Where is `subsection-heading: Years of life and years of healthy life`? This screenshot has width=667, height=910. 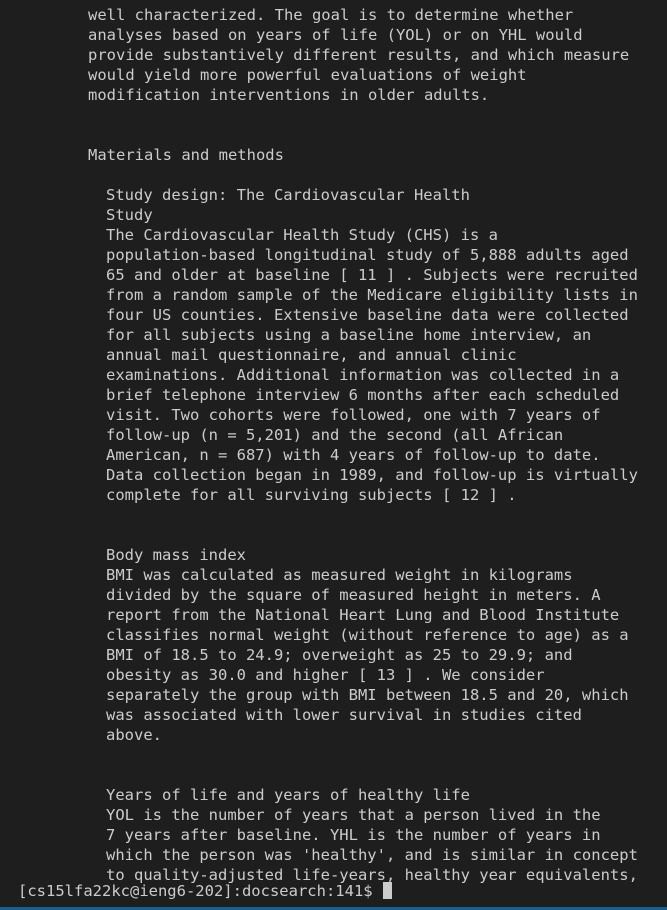
subsection-heading: Years of life and years of healthy life is located at coordinates (288, 795).